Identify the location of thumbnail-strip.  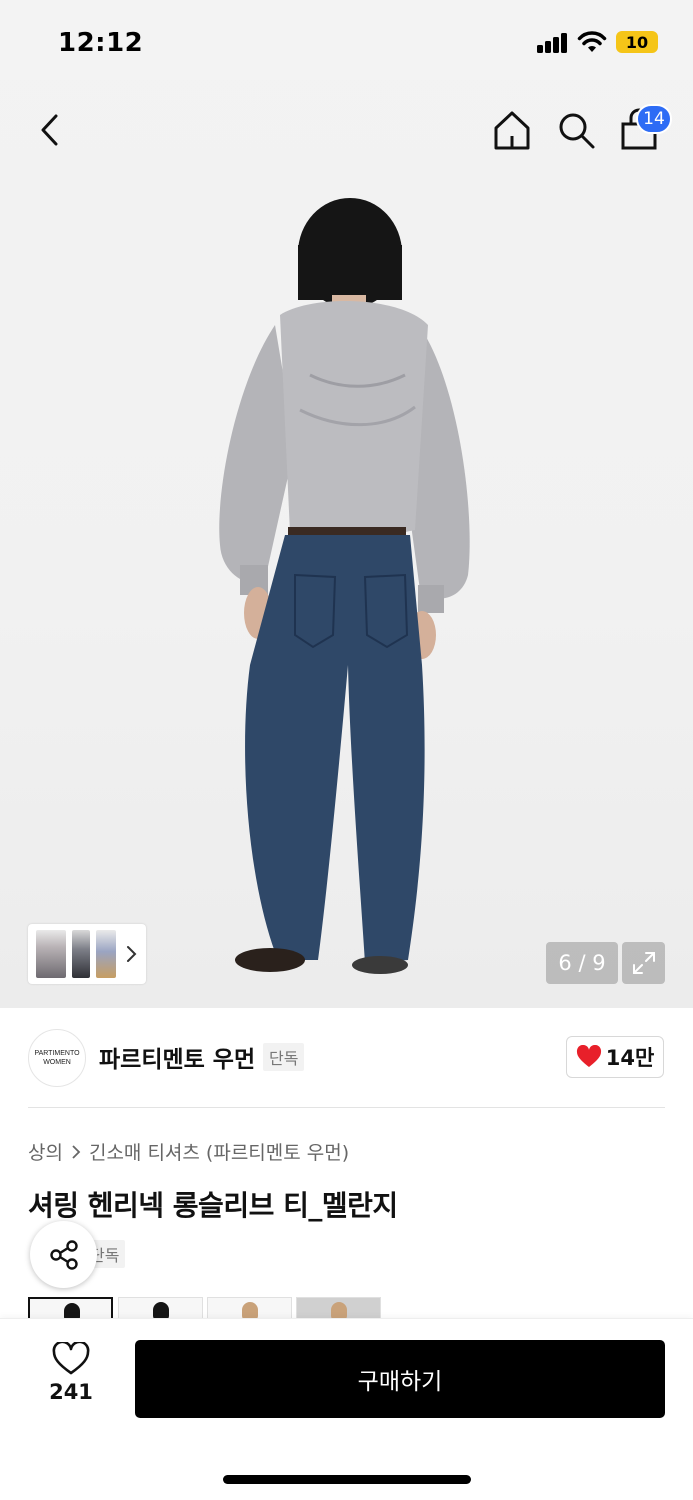
(87, 954).